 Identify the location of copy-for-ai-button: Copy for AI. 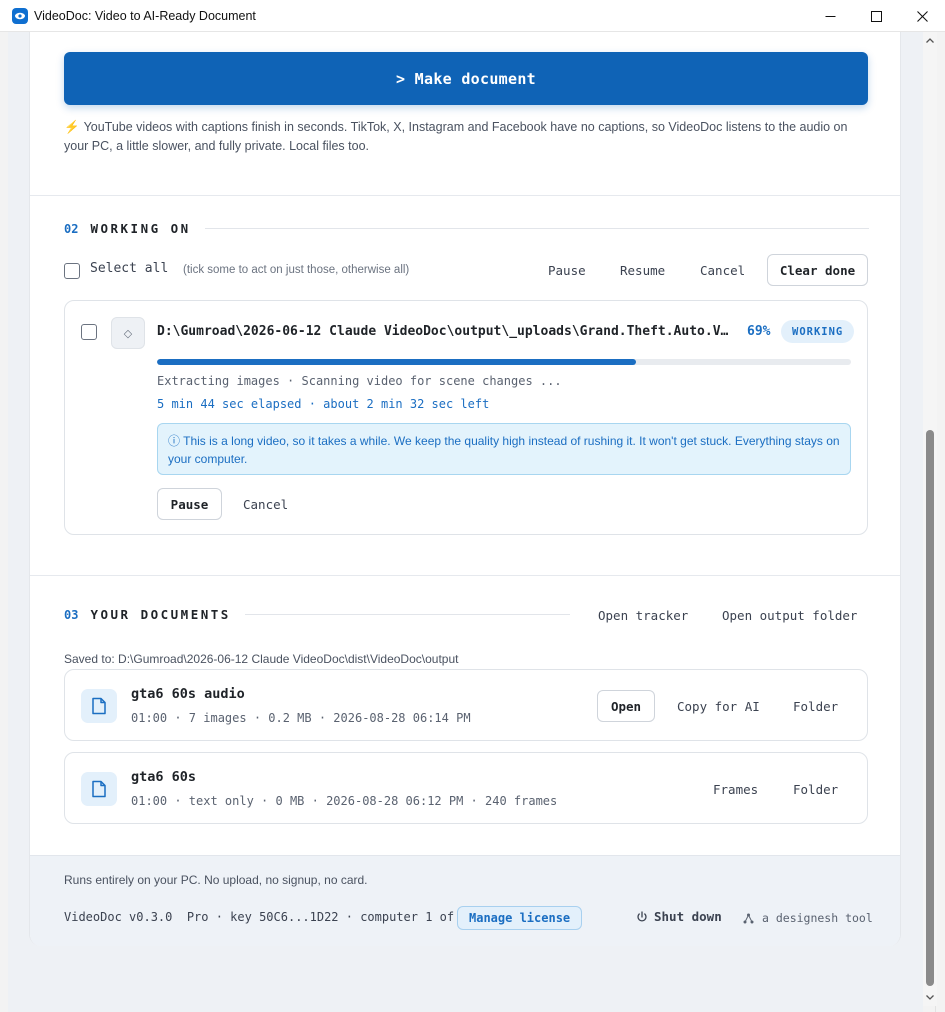
(718, 706).